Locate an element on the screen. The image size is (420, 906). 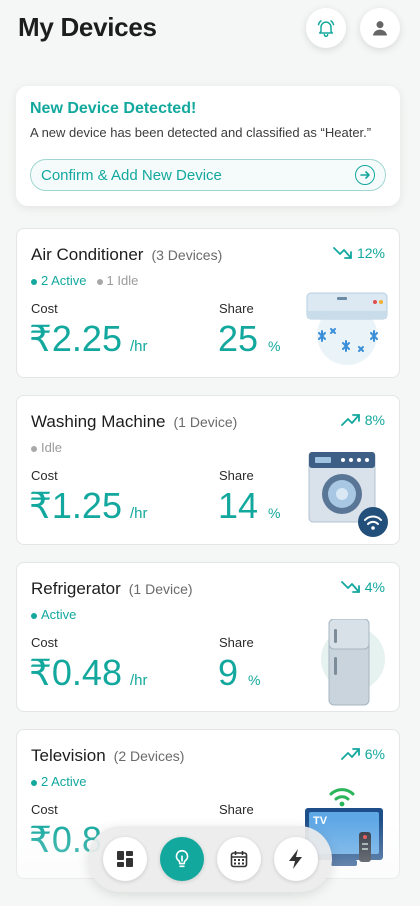
confirm-button-label: Confirm & Add New Device is located at coordinates (131, 175).